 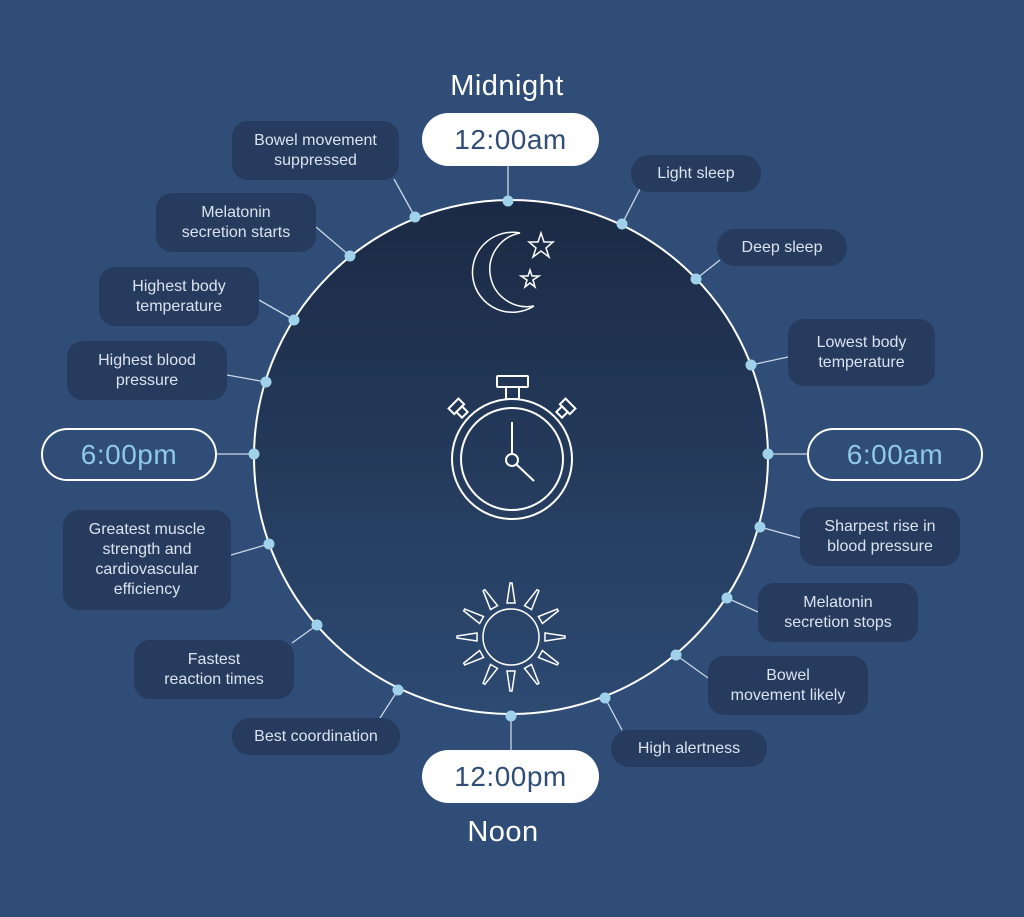 What do you see at coordinates (179, 296) in the screenshot?
I see `event-highest-body-temperature: Highest body temperature` at bounding box center [179, 296].